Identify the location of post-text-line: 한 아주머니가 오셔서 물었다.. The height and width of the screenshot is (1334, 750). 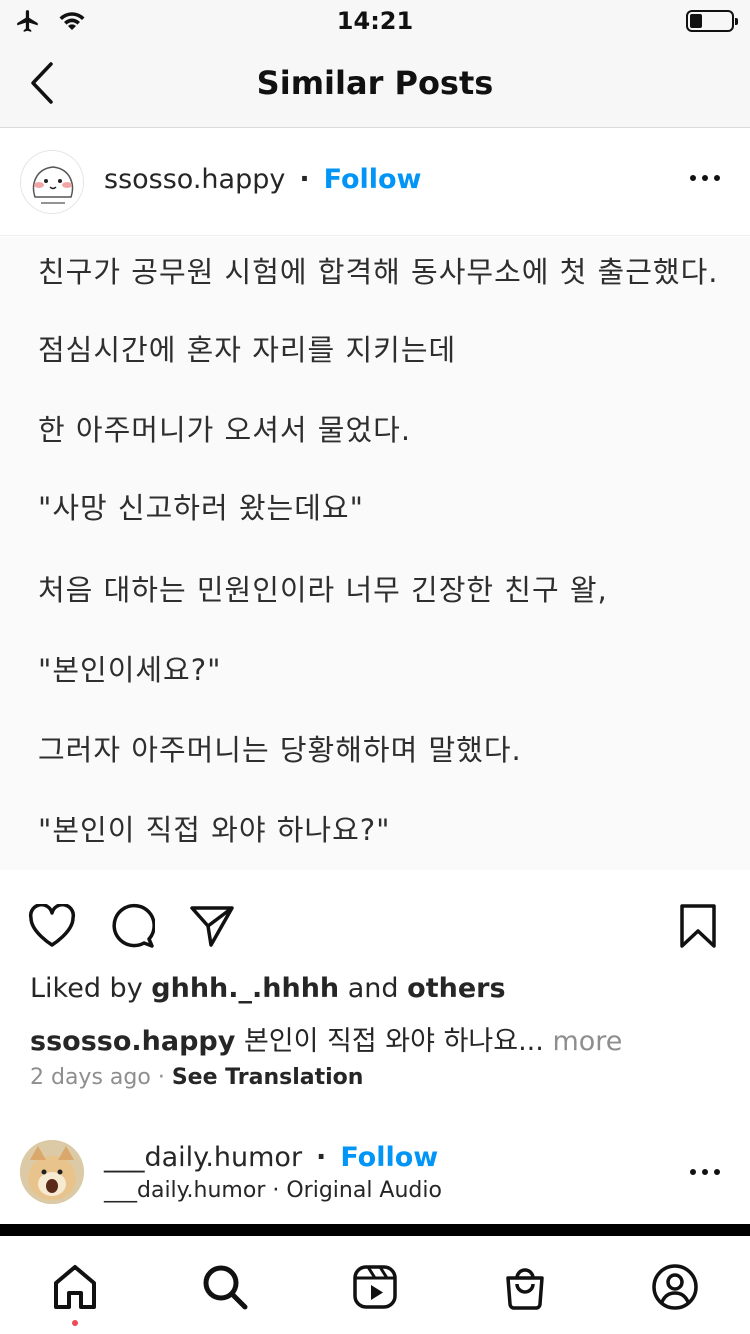
(225, 430).